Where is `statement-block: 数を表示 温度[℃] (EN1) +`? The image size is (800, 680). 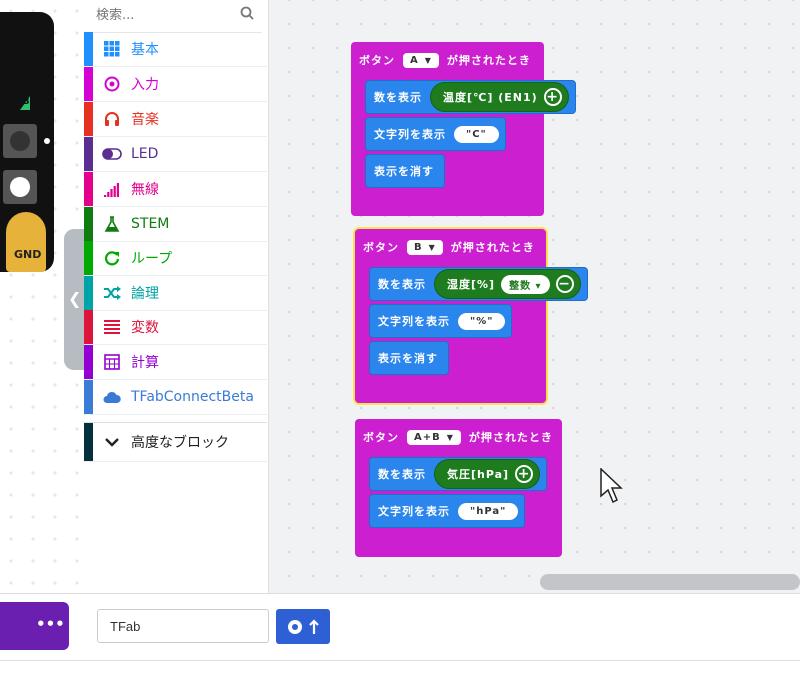
statement-block: 数を表示 温度[℃] (EN1) + is located at coordinates (470, 97).